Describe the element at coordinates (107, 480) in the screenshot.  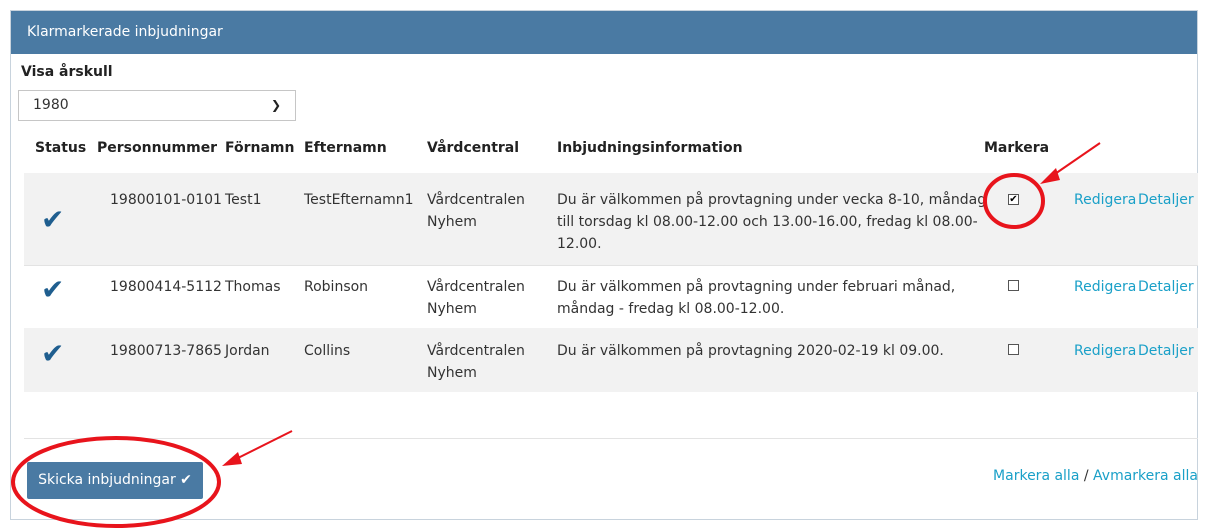
I see `send-button-label: Skicka inbjudningar` at that location.